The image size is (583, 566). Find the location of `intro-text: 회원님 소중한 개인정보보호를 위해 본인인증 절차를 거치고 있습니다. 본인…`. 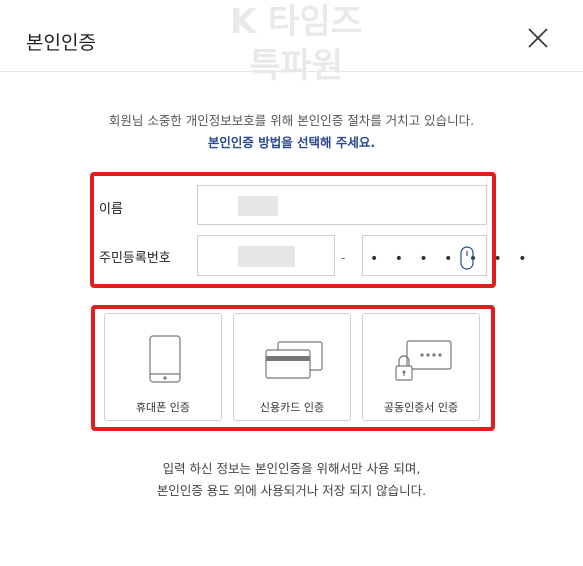

intro-text: 회원님 소중한 개인정보보호를 위해 본인인증 절차를 거치고 있습니다. 본인… is located at coordinates (291, 132).